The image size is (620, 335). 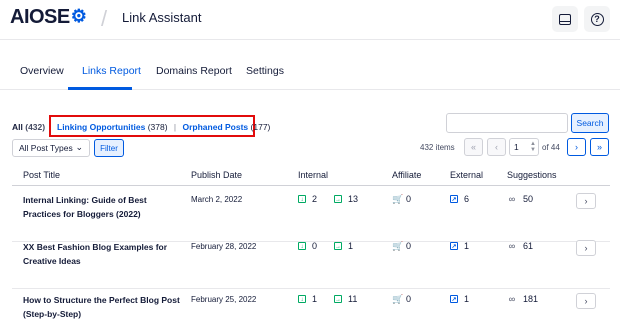 What do you see at coordinates (217, 199) in the screenshot?
I see `publish-date: March 2, 2022` at bounding box center [217, 199].